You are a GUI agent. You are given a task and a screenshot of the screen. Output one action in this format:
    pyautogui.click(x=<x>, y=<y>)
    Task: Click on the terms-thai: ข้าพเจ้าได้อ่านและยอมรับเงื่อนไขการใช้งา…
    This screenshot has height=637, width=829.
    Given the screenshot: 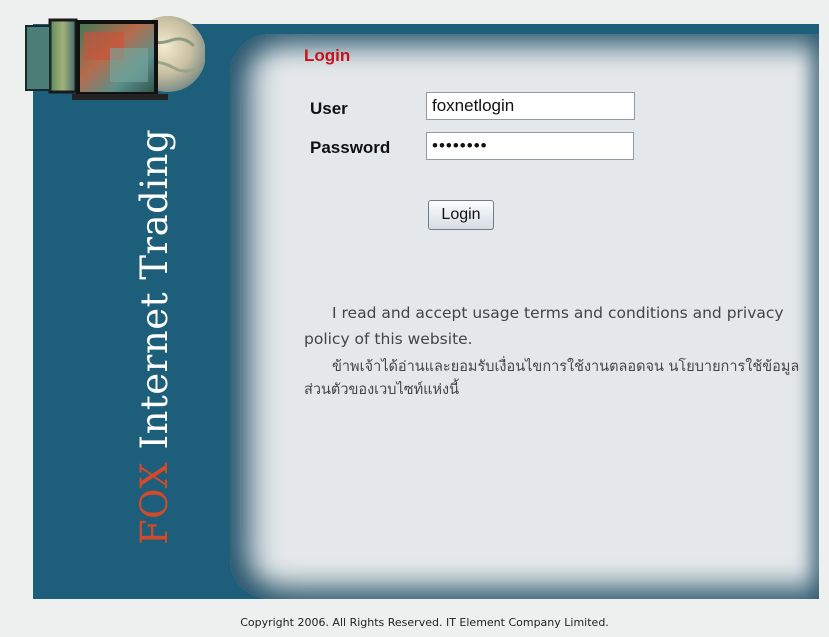 What is the action you would take?
    pyautogui.click(x=552, y=378)
    